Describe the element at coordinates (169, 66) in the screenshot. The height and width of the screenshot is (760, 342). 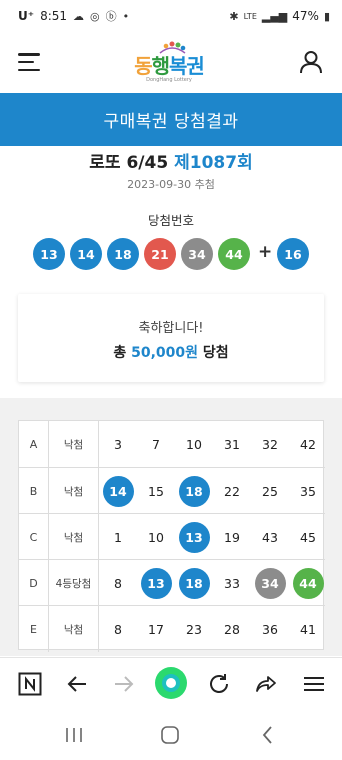
I see `logo-text: 동행복권` at that location.